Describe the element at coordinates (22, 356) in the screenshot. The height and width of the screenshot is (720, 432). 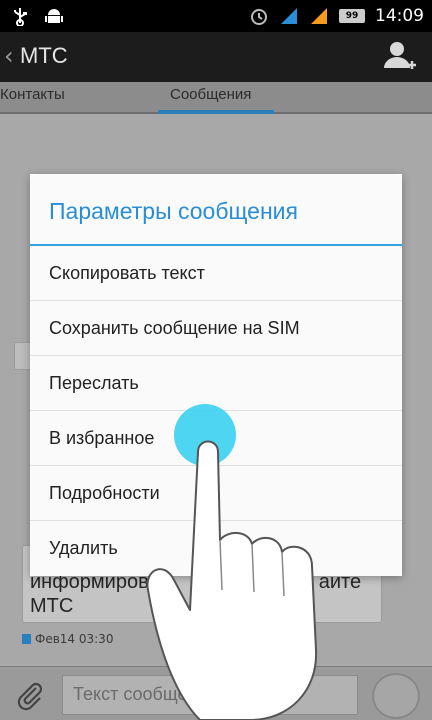
I see `message-bubble-edge` at that location.